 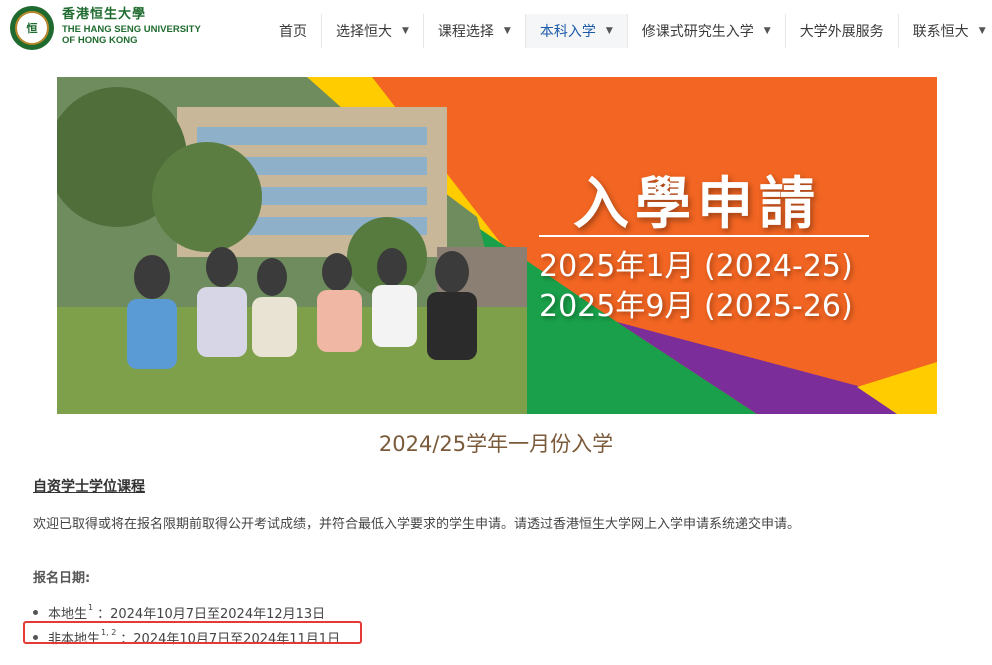 What do you see at coordinates (35, 612) in the screenshot?
I see `bullet-icon` at bounding box center [35, 612].